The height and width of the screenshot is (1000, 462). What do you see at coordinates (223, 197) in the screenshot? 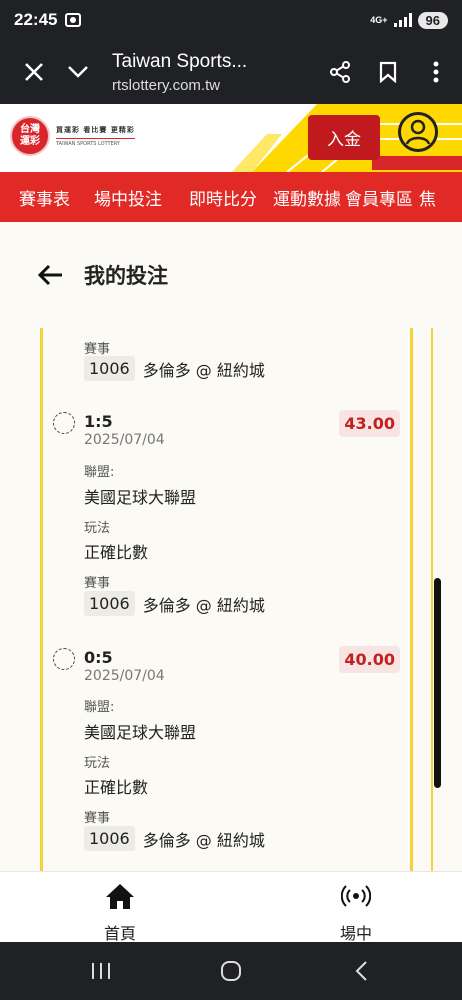
I see `nav-item-live-scores: 即時比分` at bounding box center [223, 197].